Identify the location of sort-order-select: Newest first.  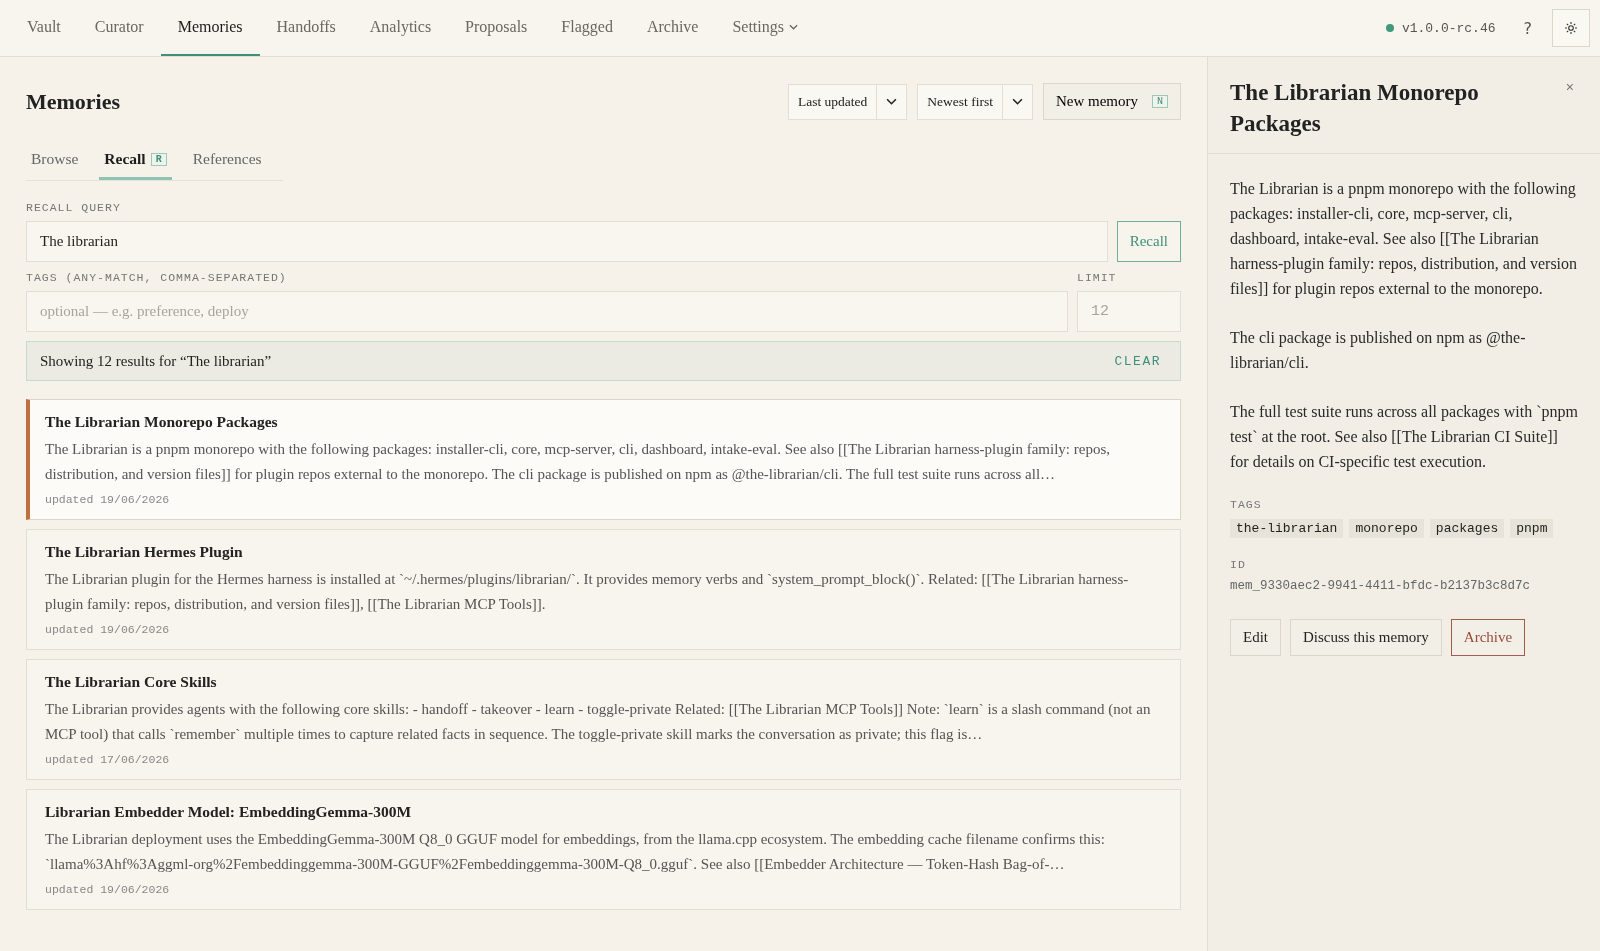
(975, 101).